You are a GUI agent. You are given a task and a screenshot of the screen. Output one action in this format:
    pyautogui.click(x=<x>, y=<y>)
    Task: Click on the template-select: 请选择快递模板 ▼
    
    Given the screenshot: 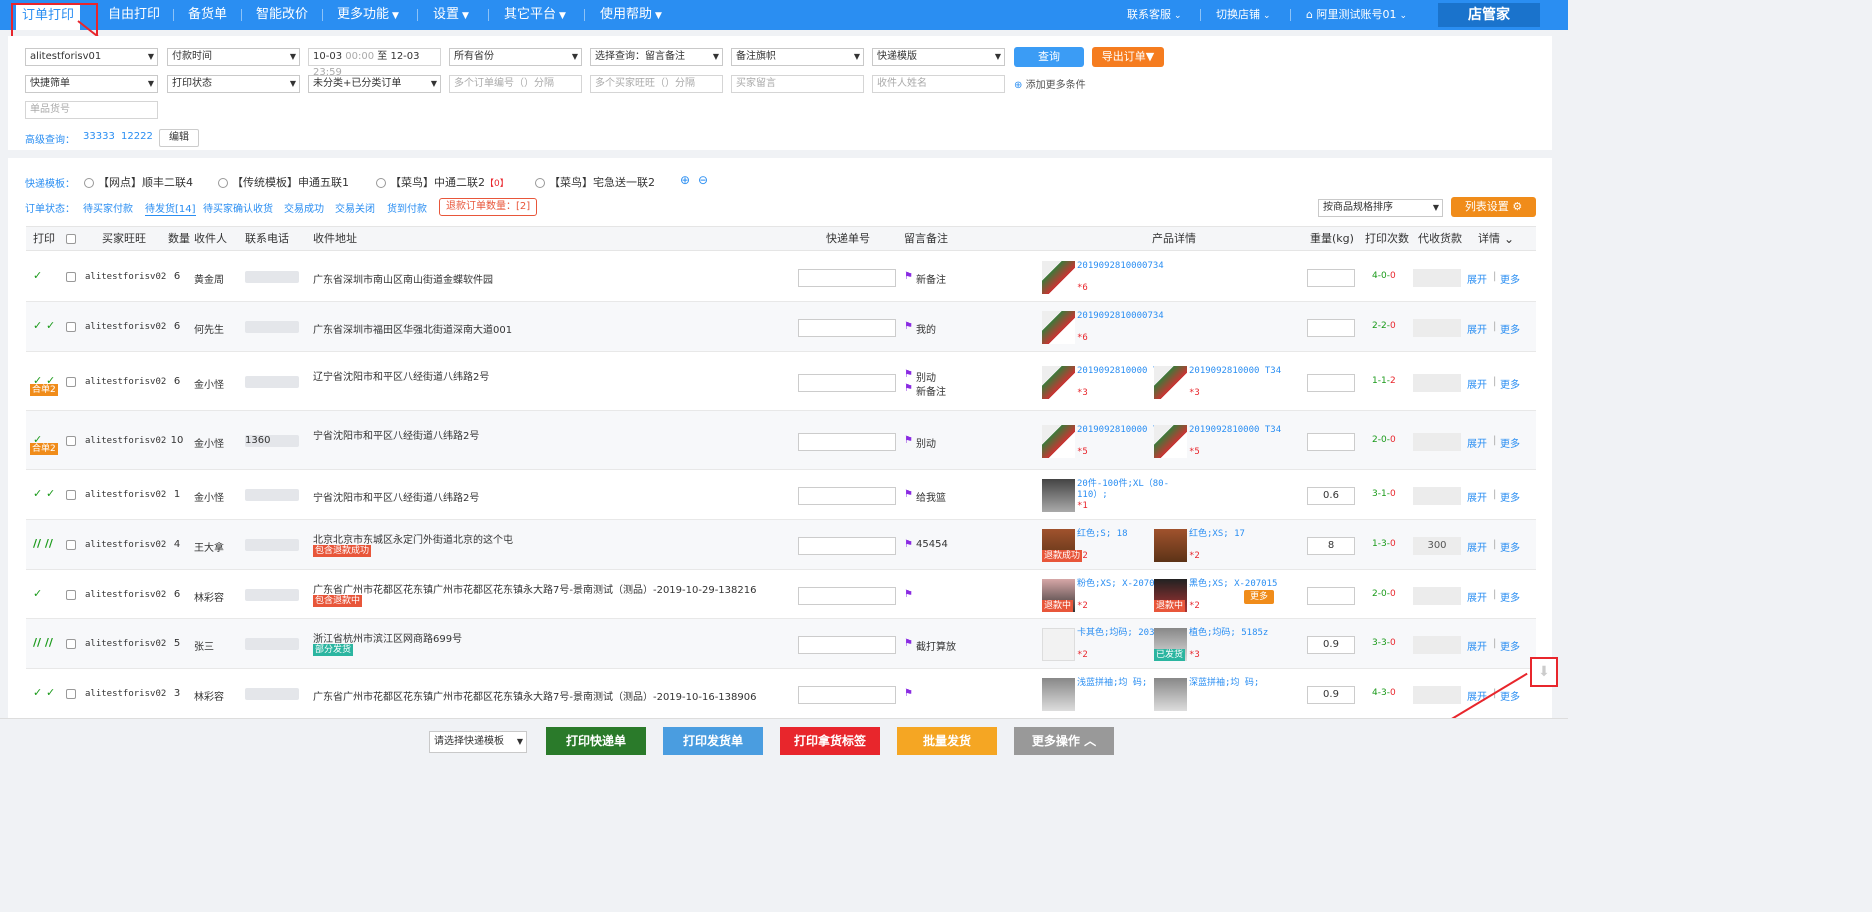 What is the action you would take?
    pyautogui.click(x=478, y=742)
    